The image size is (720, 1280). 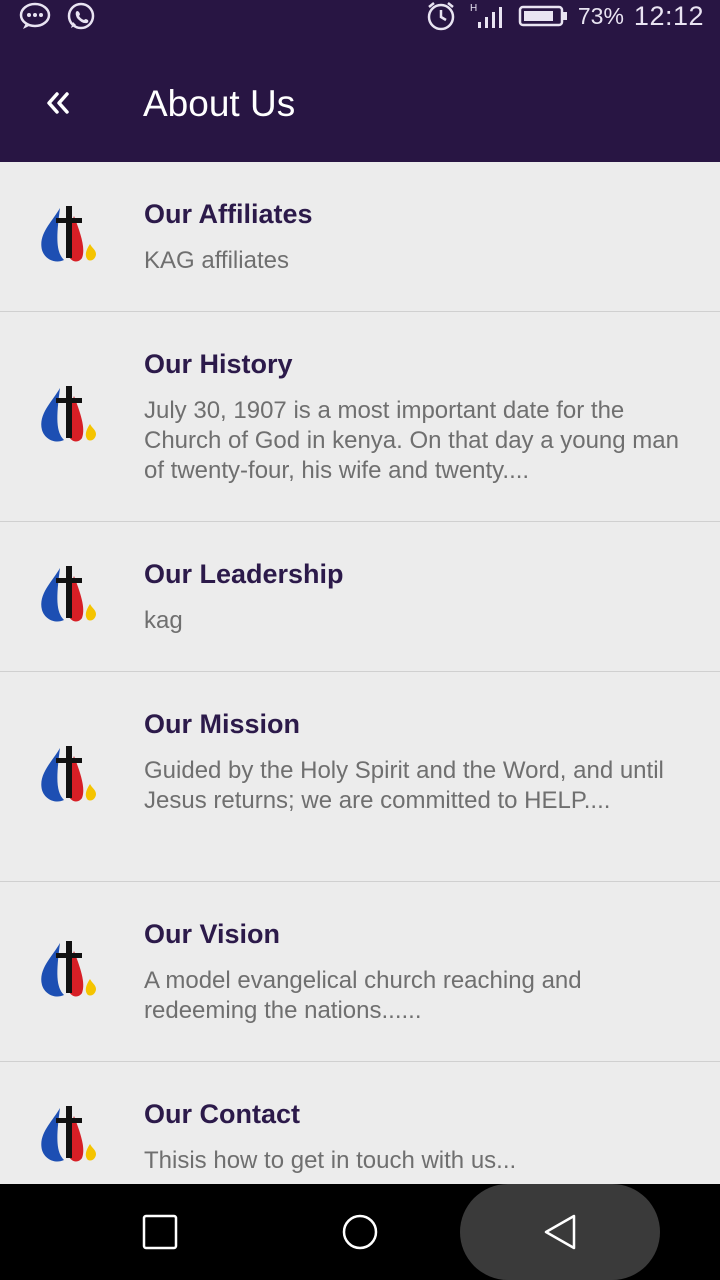 What do you see at coordinates (441, 16) in the screenshot?
I see `alarm-icon` at bounding box center [441, 16].